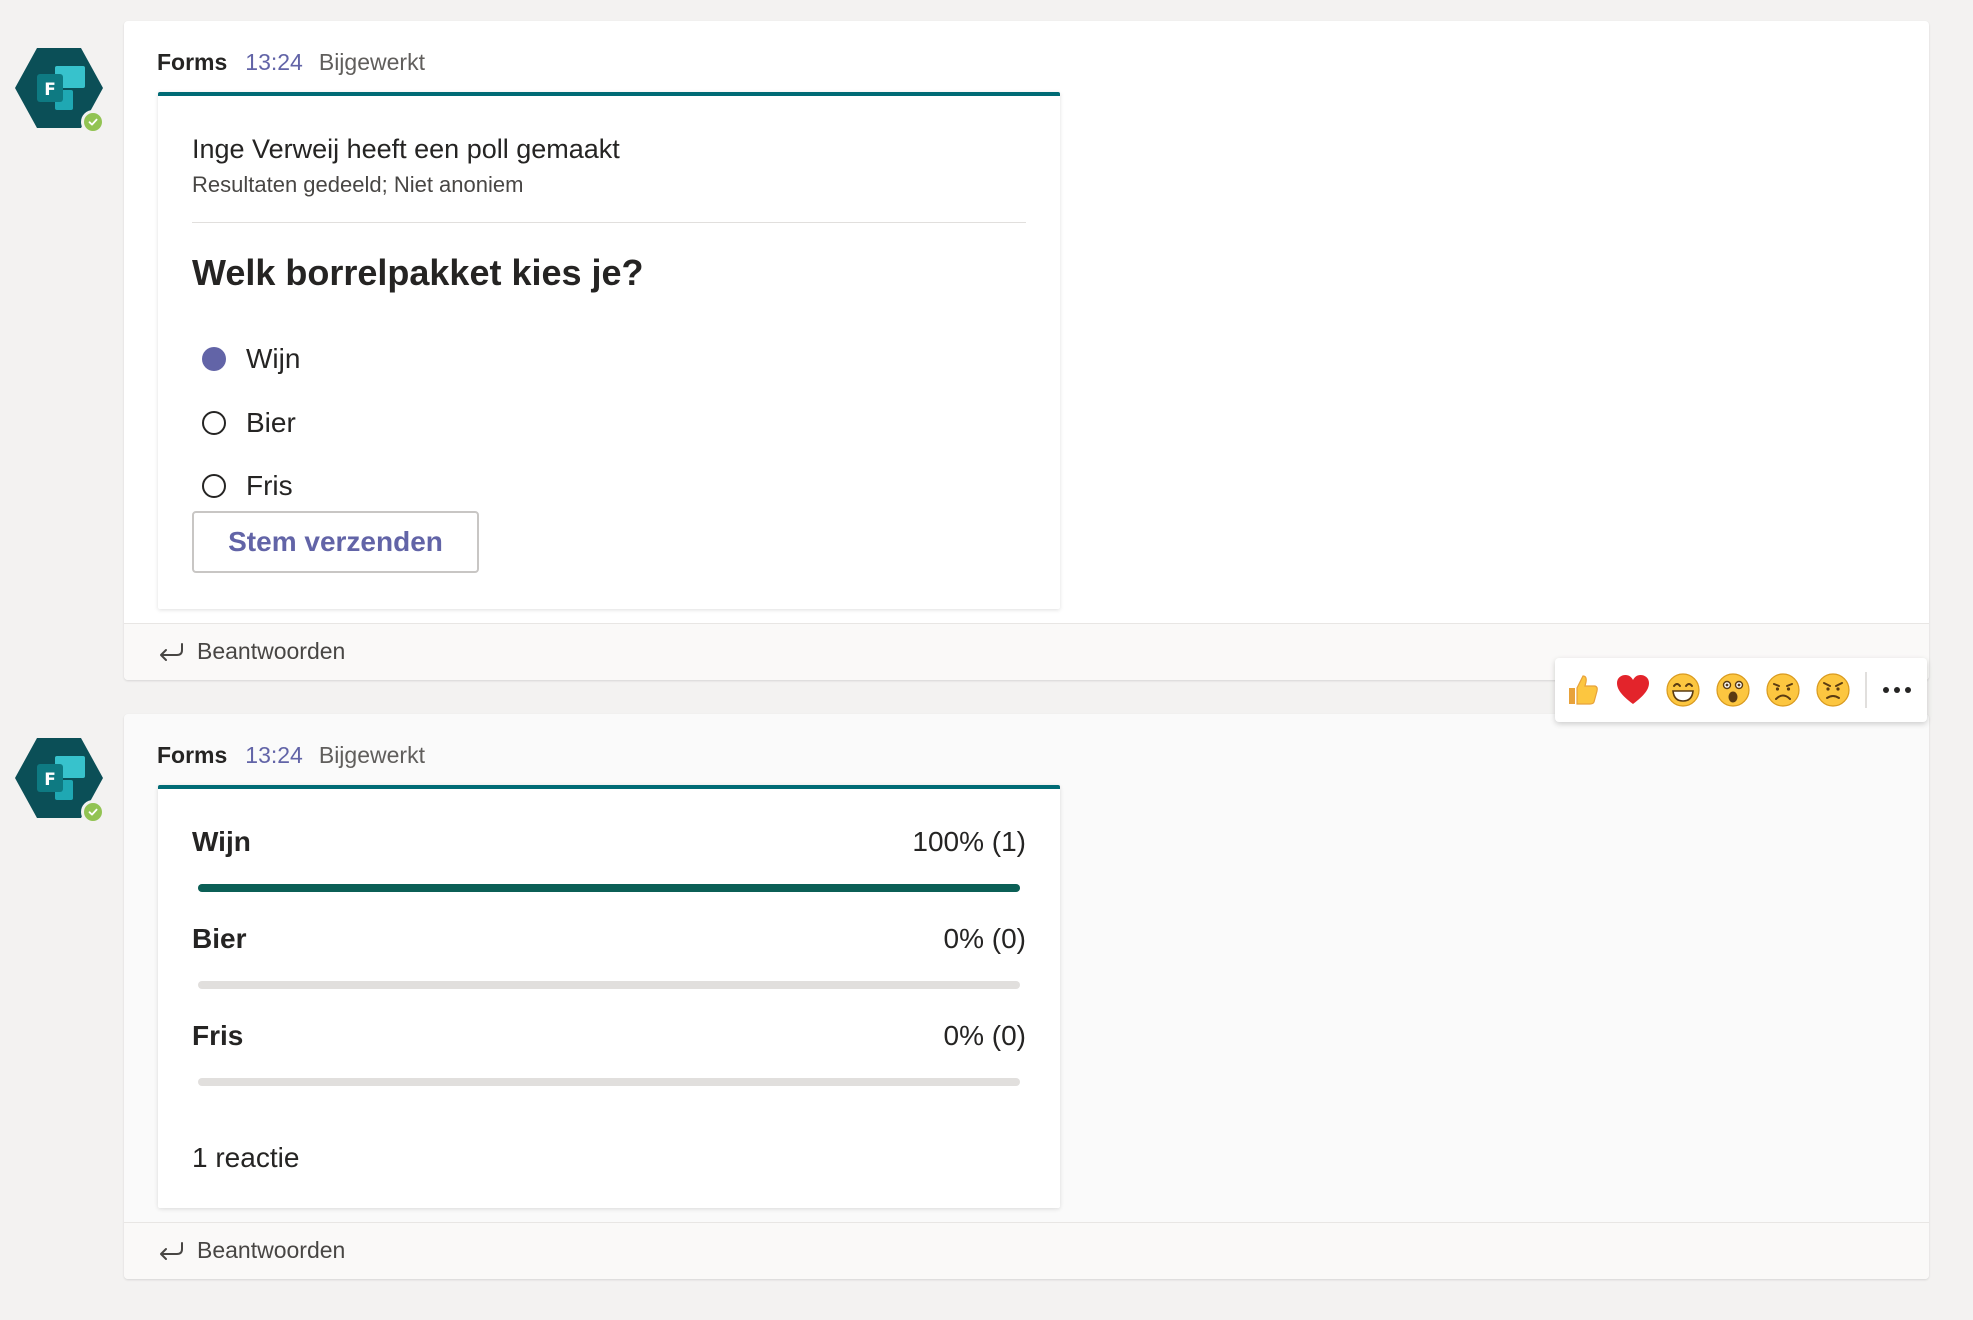  I want to click on more-options-icon, so click(1897, 690).